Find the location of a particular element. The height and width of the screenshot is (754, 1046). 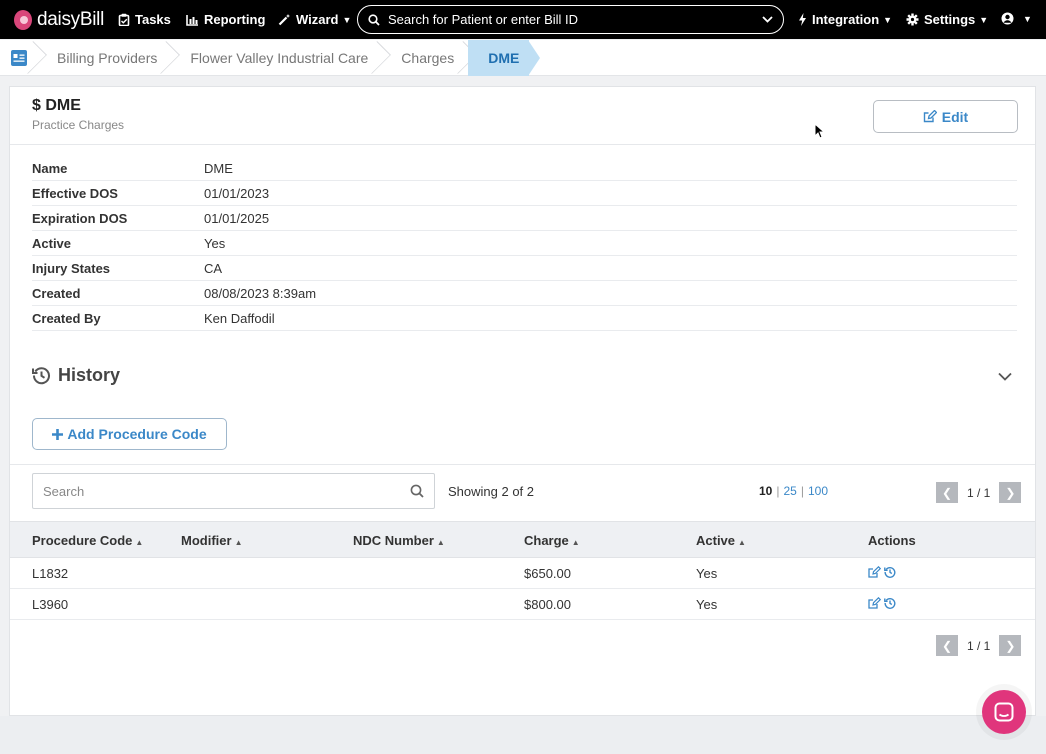

breadcrumb-billing-providers: Billing Providers is located at coordinates (104, 58).